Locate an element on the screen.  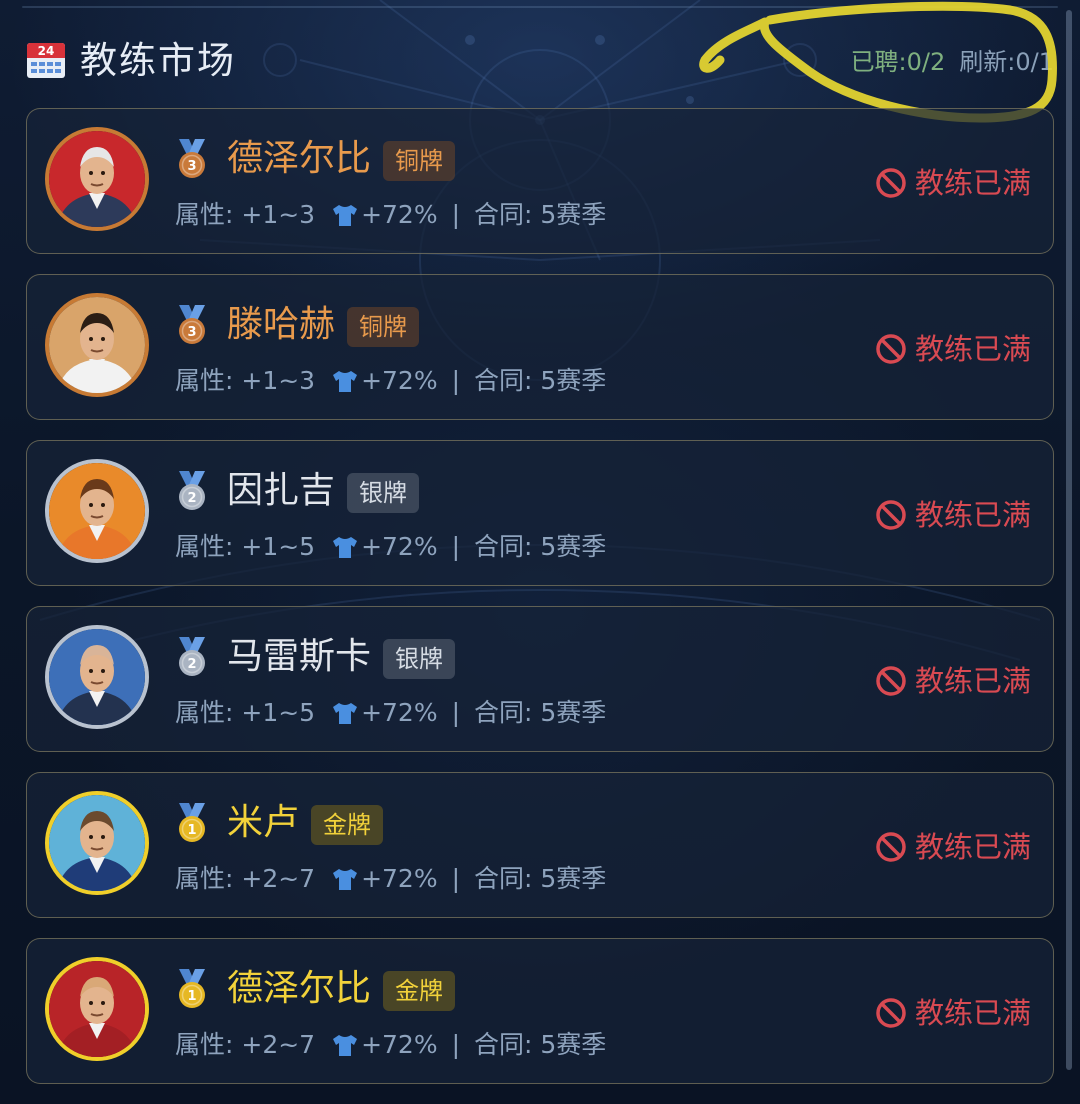
coach-name: 滕哈赫 is located at coordinates (281, 324).